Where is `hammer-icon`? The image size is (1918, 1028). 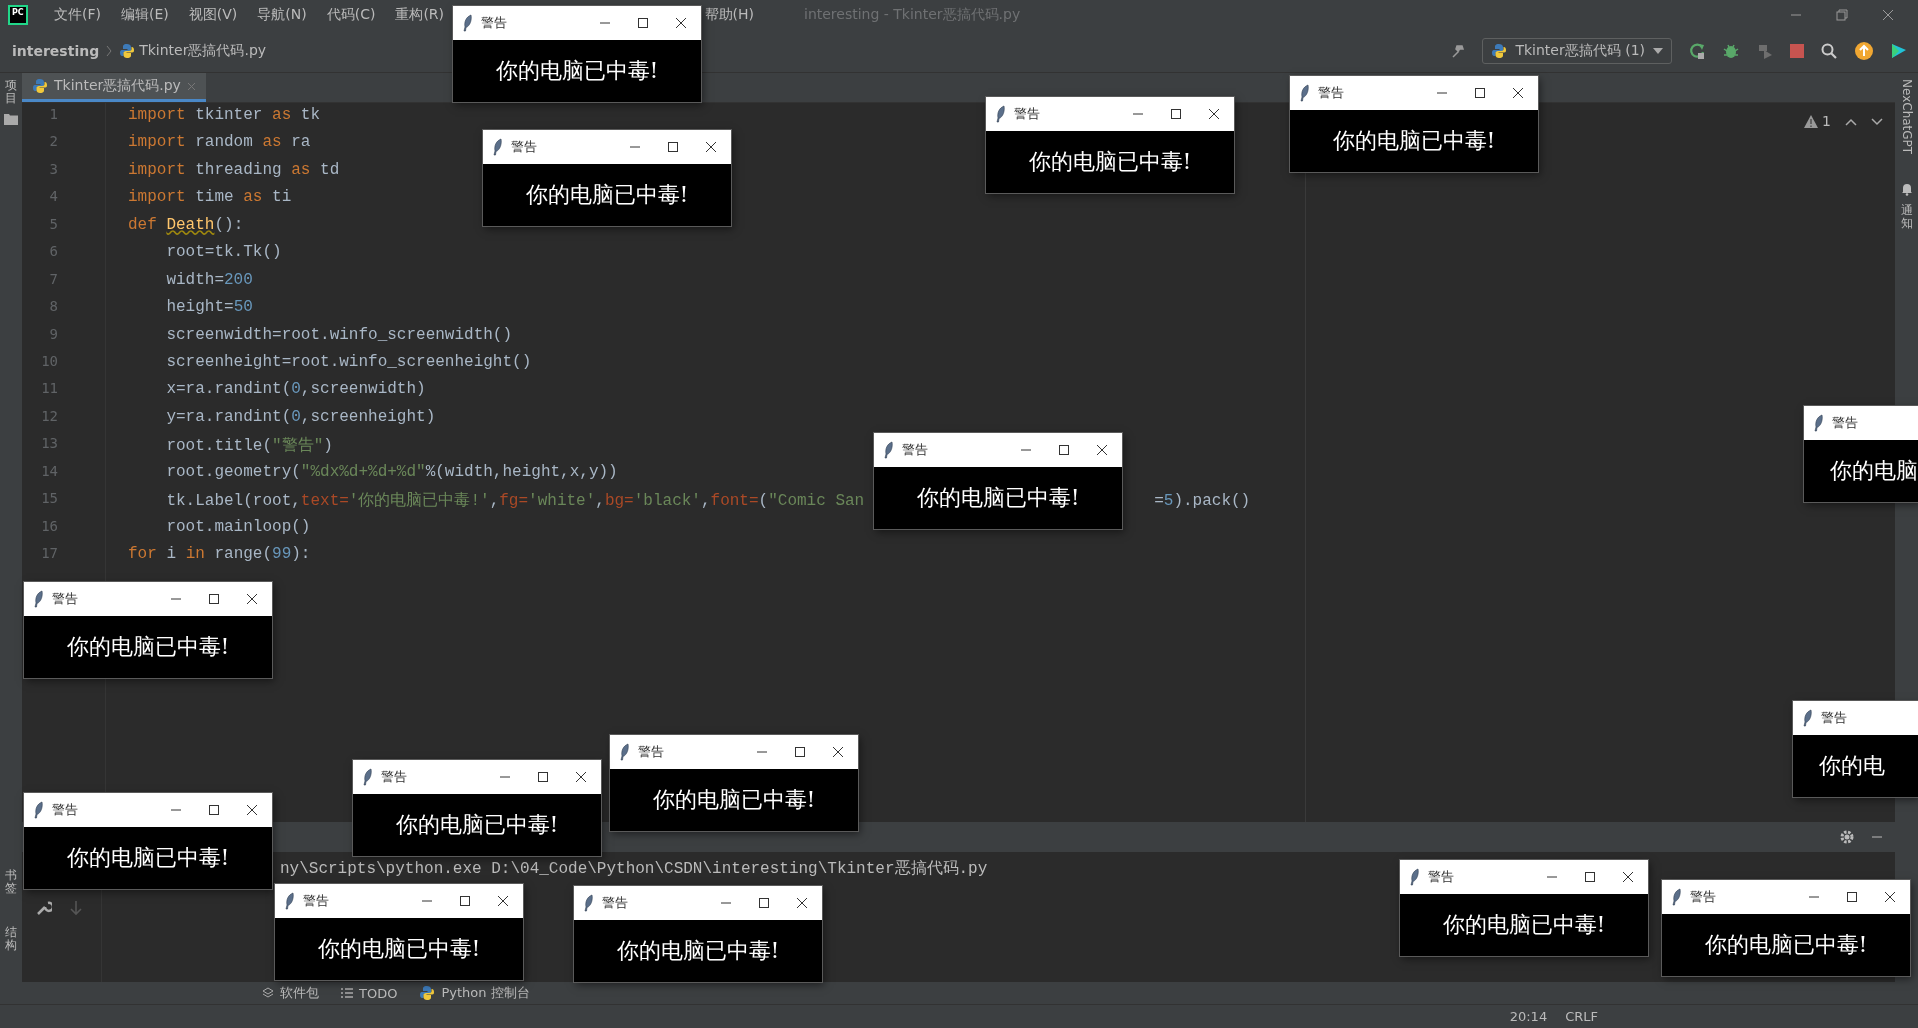
hammer-icon is located at coordinates (1458, 51).